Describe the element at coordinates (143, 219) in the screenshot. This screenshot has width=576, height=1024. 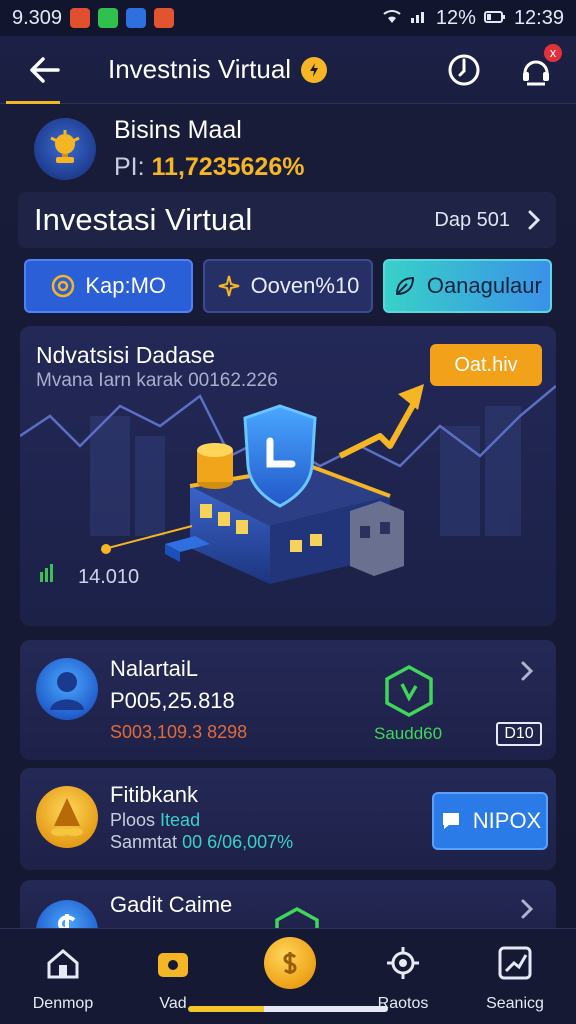
I see `section-title: Investasi Virtual` at that location.